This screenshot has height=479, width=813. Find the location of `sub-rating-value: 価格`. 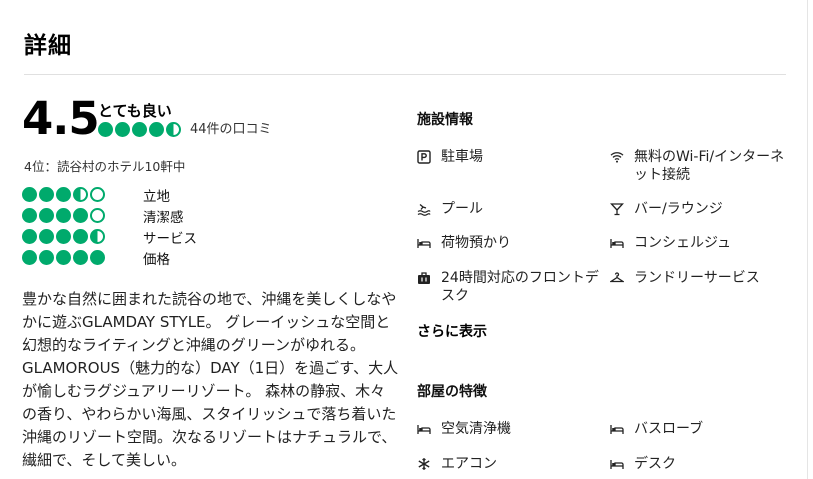

sub-rating-value: 価格 is located at coordinates (109, 257).